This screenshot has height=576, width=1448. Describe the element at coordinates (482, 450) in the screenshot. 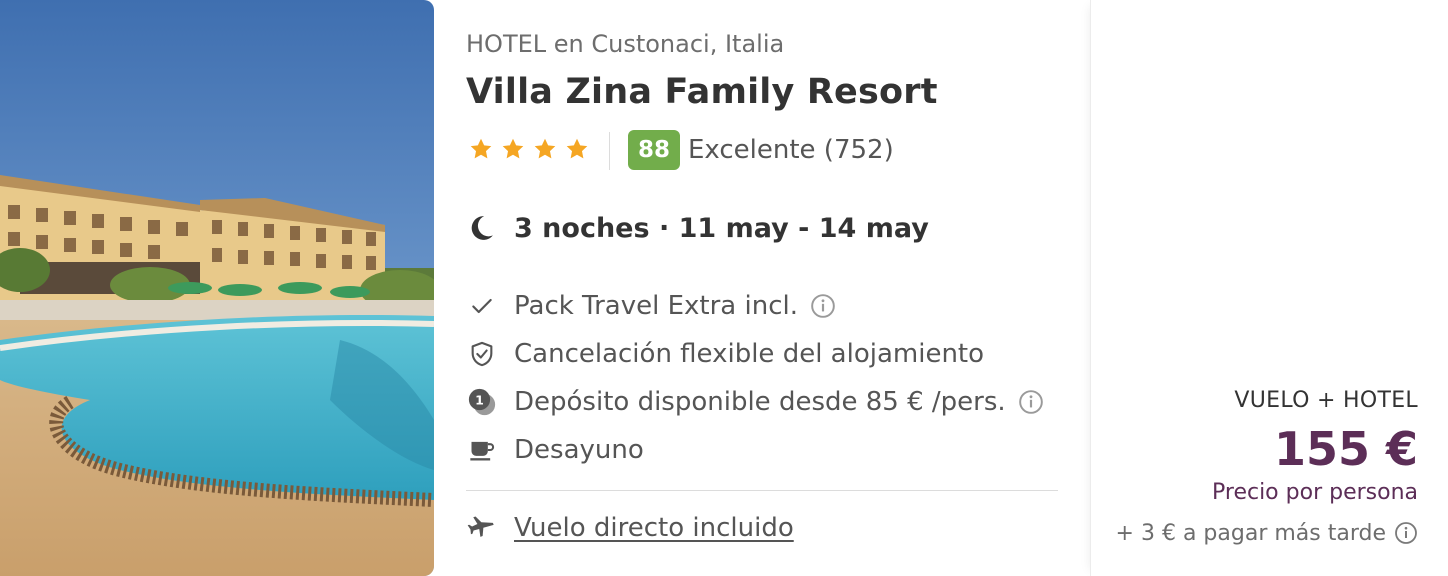

I see `coffee-cup-icon` at that location.